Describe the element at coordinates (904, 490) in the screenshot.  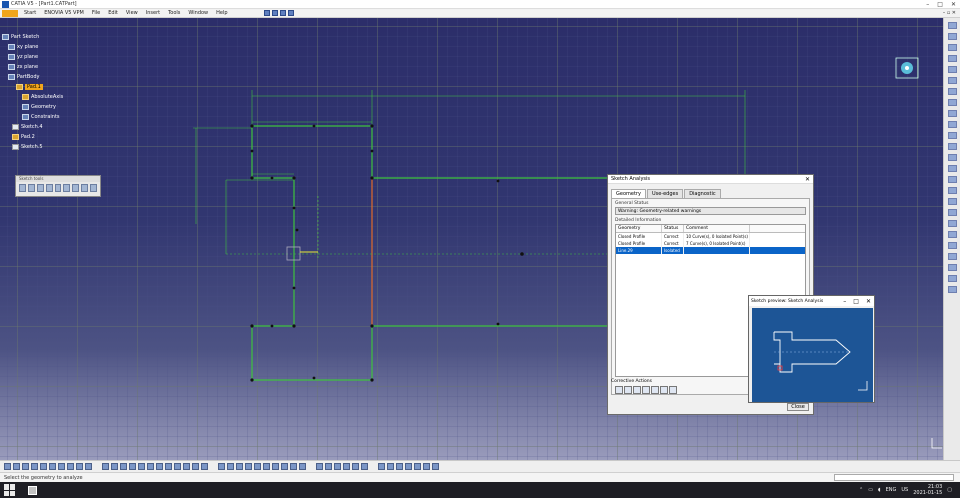
I see `tray-region: US` at that location.